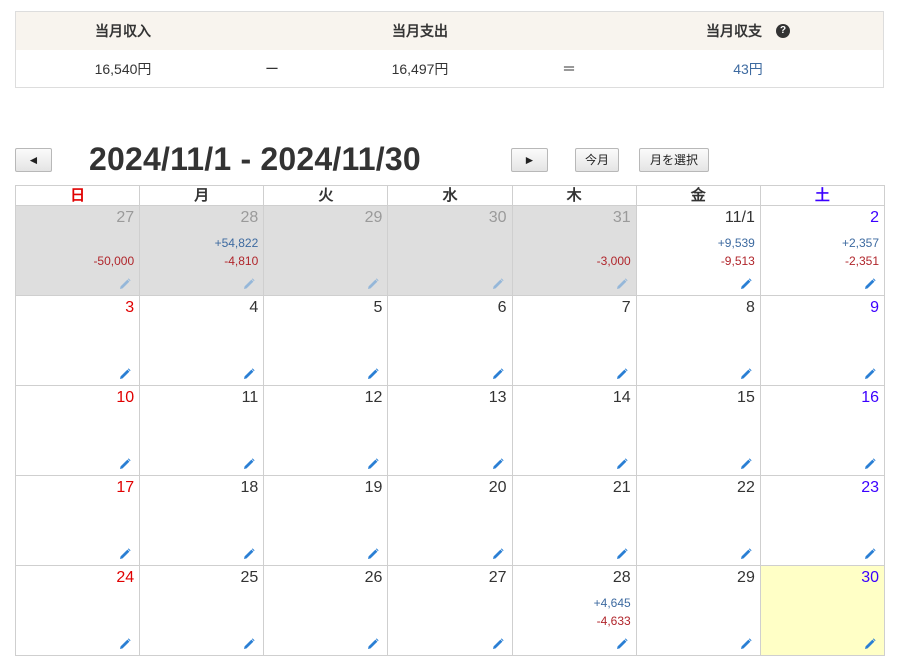 This screenshot has height=671, width=899. I want to click on calendar-day-cell: 9, so click(822, 340).